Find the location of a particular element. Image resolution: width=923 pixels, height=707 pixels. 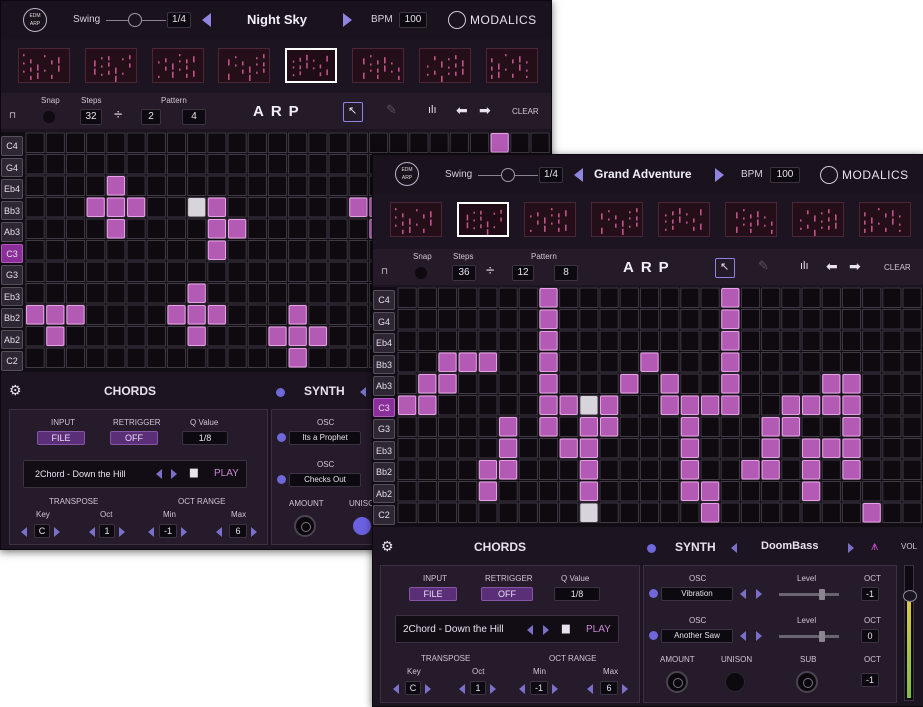

max-value: 6 is located at coordinates (609, 688).